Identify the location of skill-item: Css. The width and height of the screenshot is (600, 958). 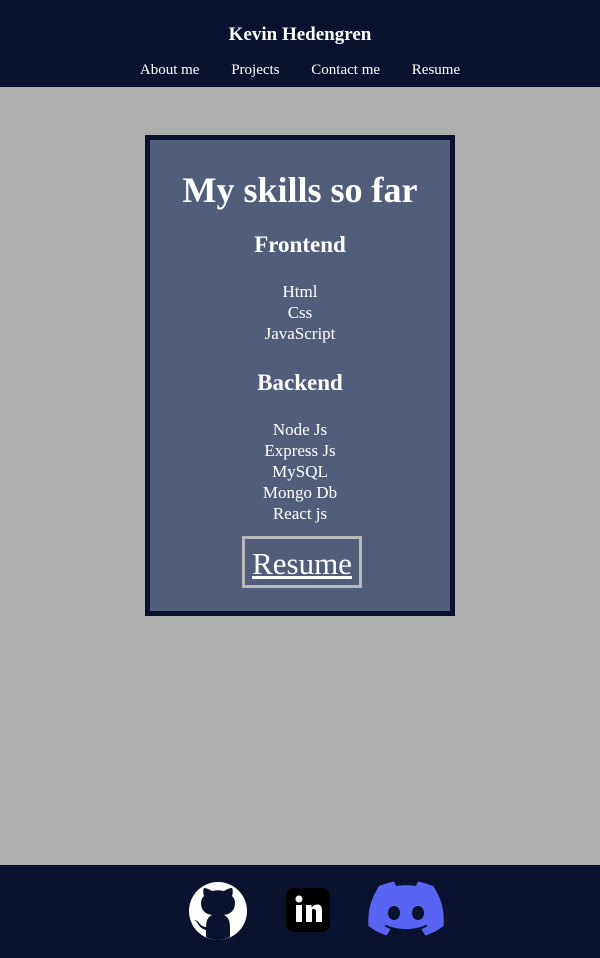
(300, 312).